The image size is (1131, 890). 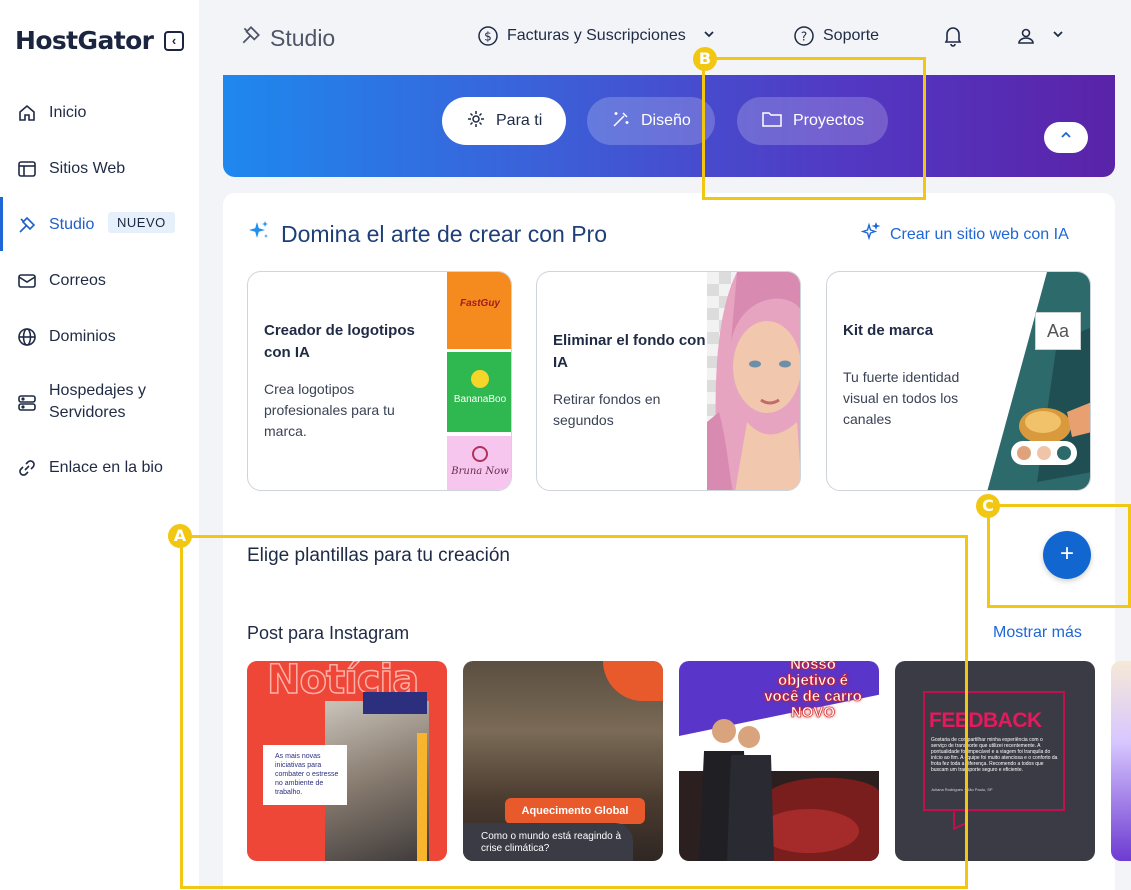 I want to click on sidebar-item-sitios-web: Sitios Web, so click(x=99, y=169).